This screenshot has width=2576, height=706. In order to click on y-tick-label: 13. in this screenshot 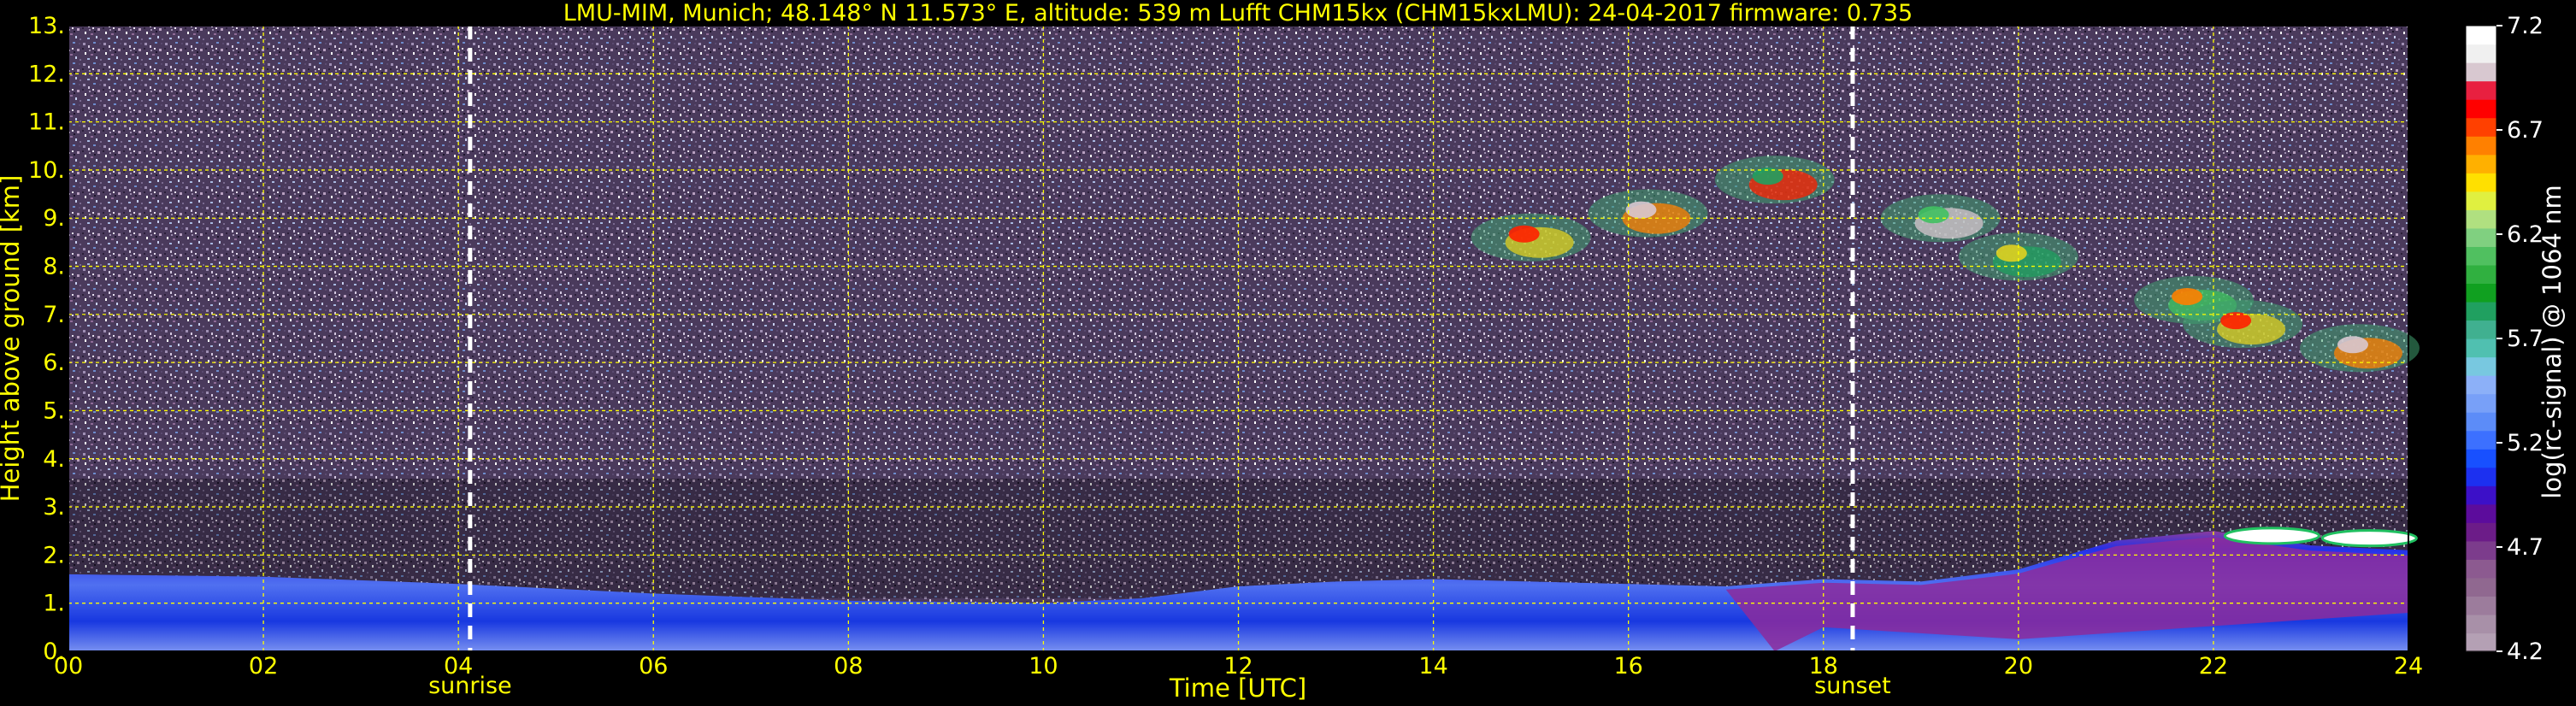, I will do `click(46, 26)`.